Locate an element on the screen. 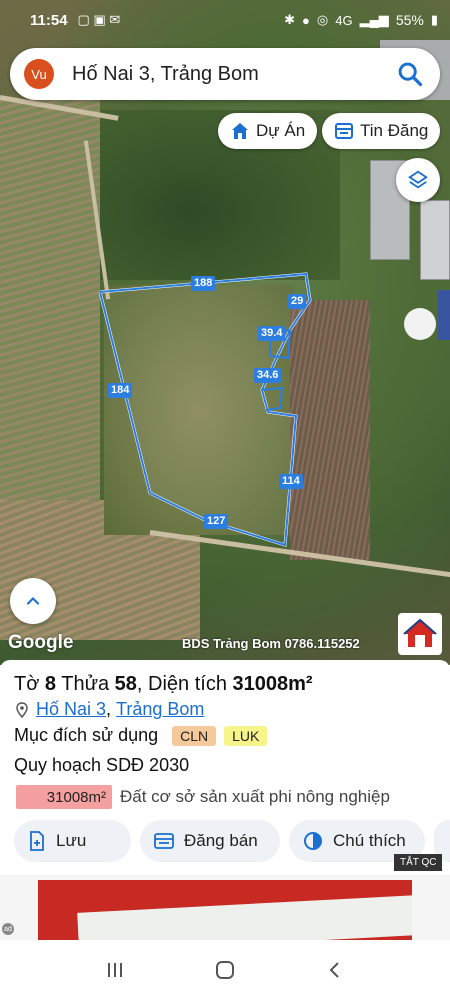  district-link: Trảng Bom is located at coordinates (160, 709).